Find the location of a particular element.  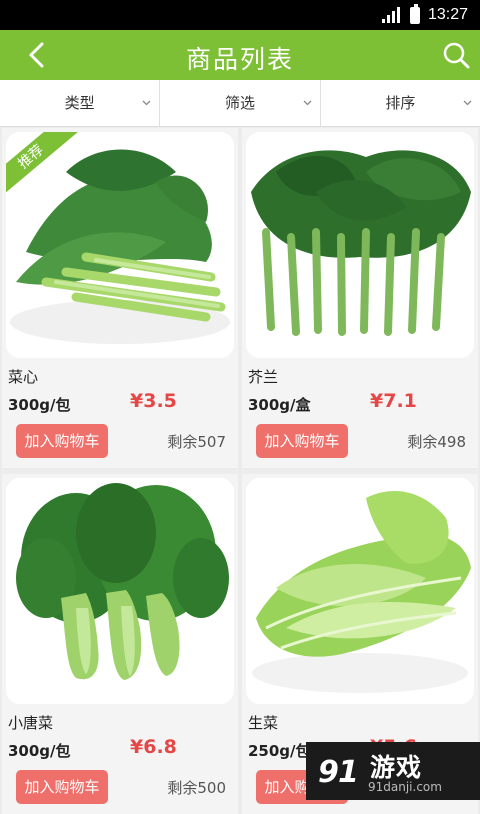

watermark-logo-text: 游戏 is located at coordinates (396, 766).